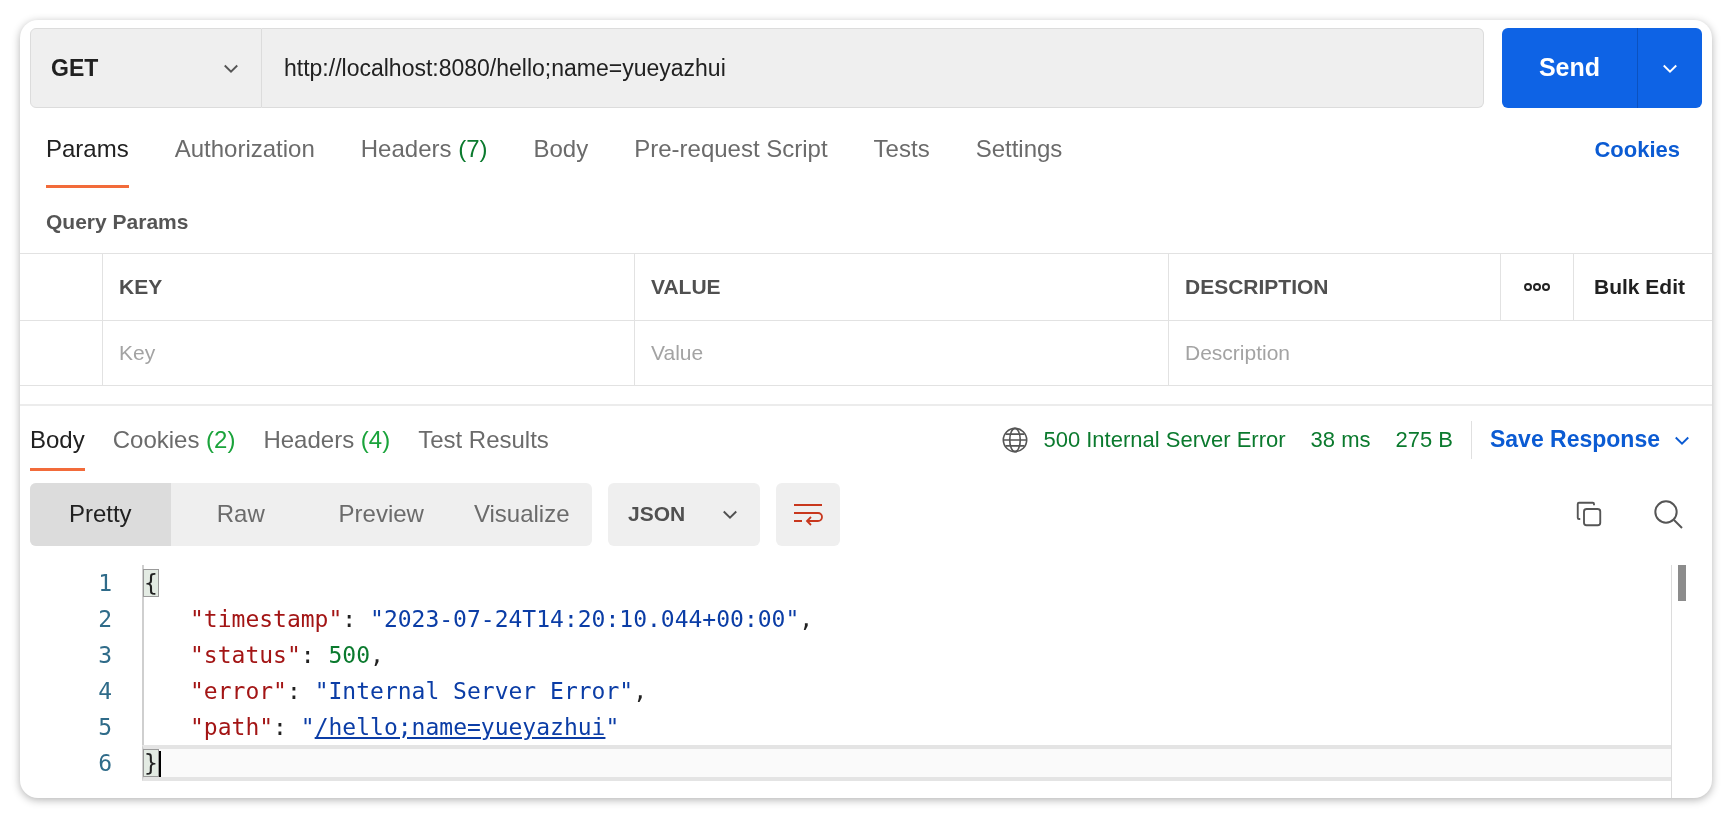 Image resolution: width=1732 pixels, height=818 pixels. Describe the element at coordinates (1015, 439) in the screenshot. I see `globe-icon` at that location.